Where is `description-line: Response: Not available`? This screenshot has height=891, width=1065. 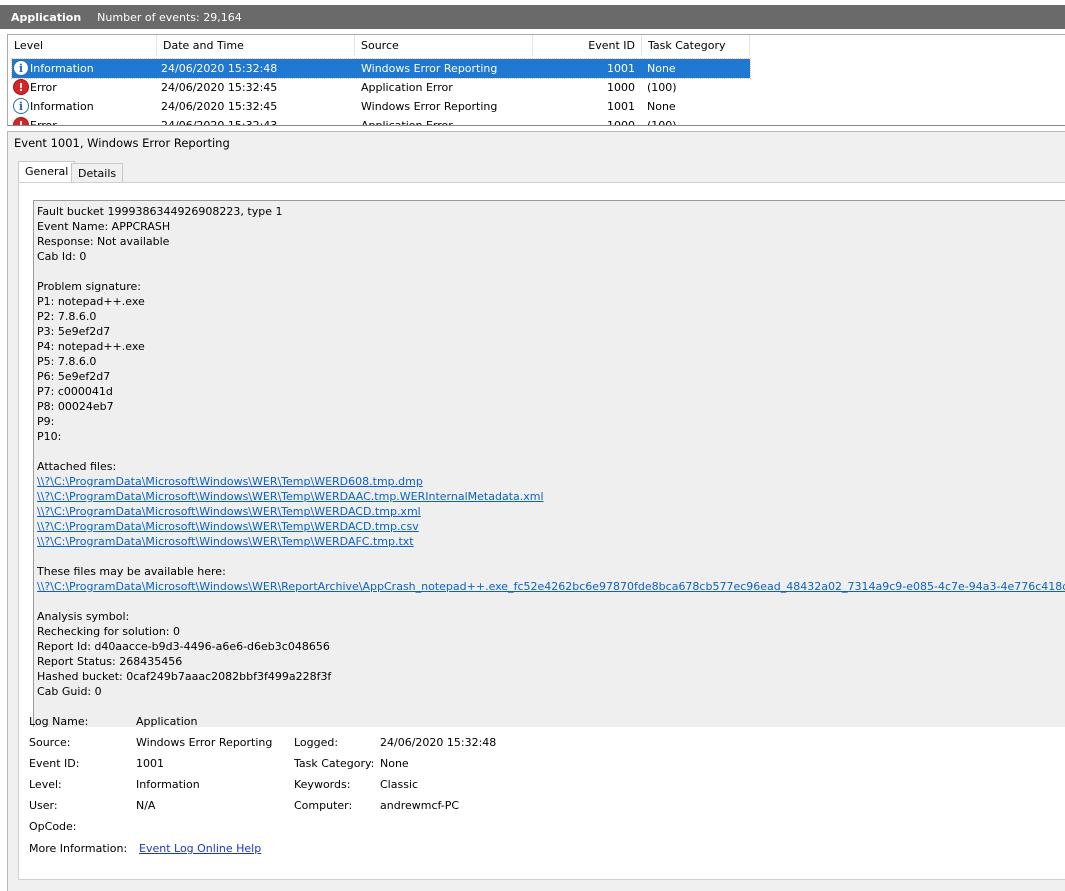 description-line: Response: Not available is located at coordinates (103, 241).